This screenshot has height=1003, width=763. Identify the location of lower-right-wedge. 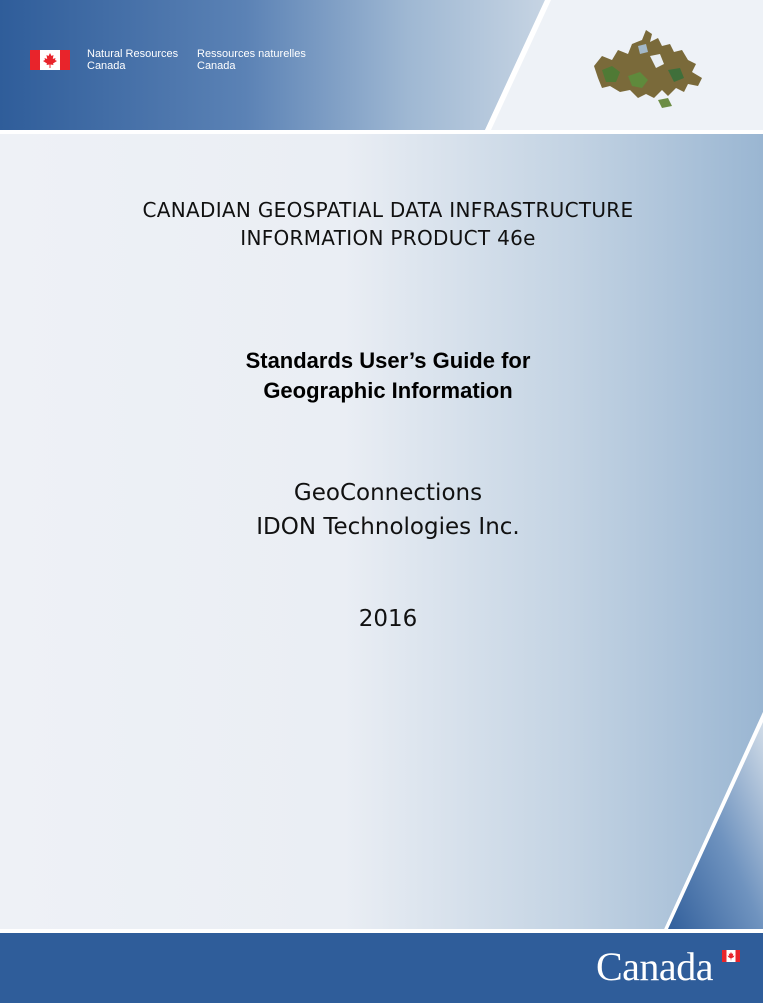
(713, 820).